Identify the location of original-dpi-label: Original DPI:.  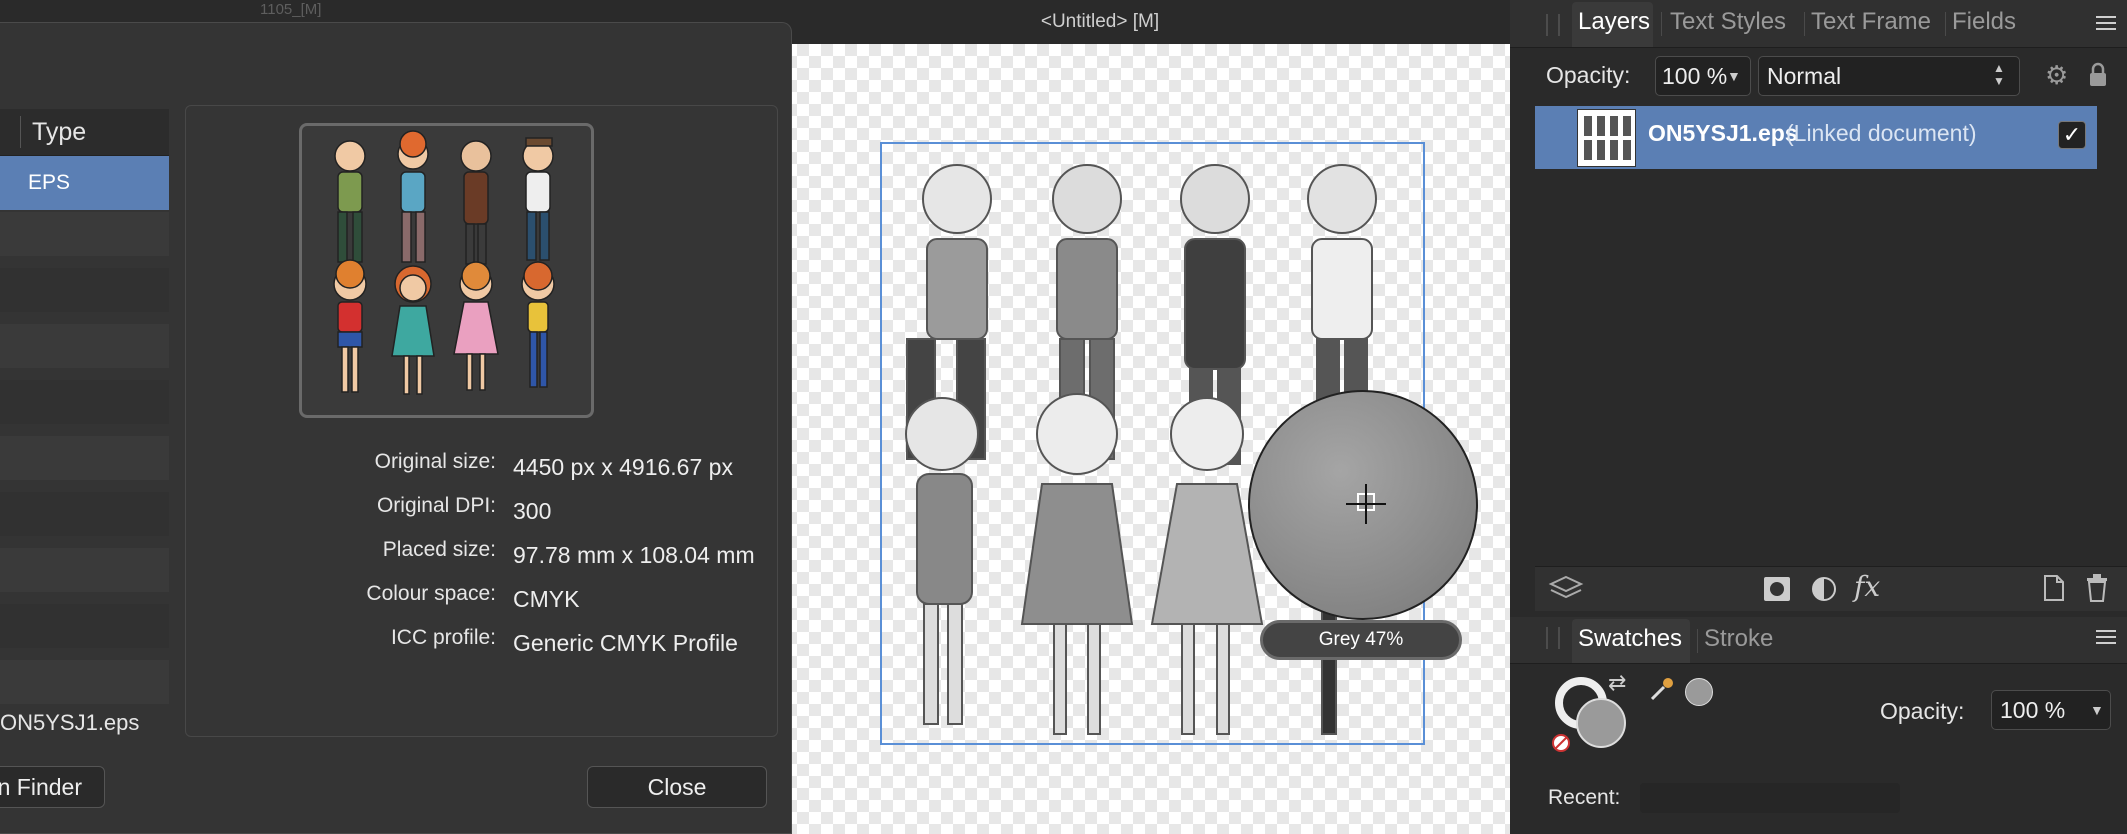
(436, 505).